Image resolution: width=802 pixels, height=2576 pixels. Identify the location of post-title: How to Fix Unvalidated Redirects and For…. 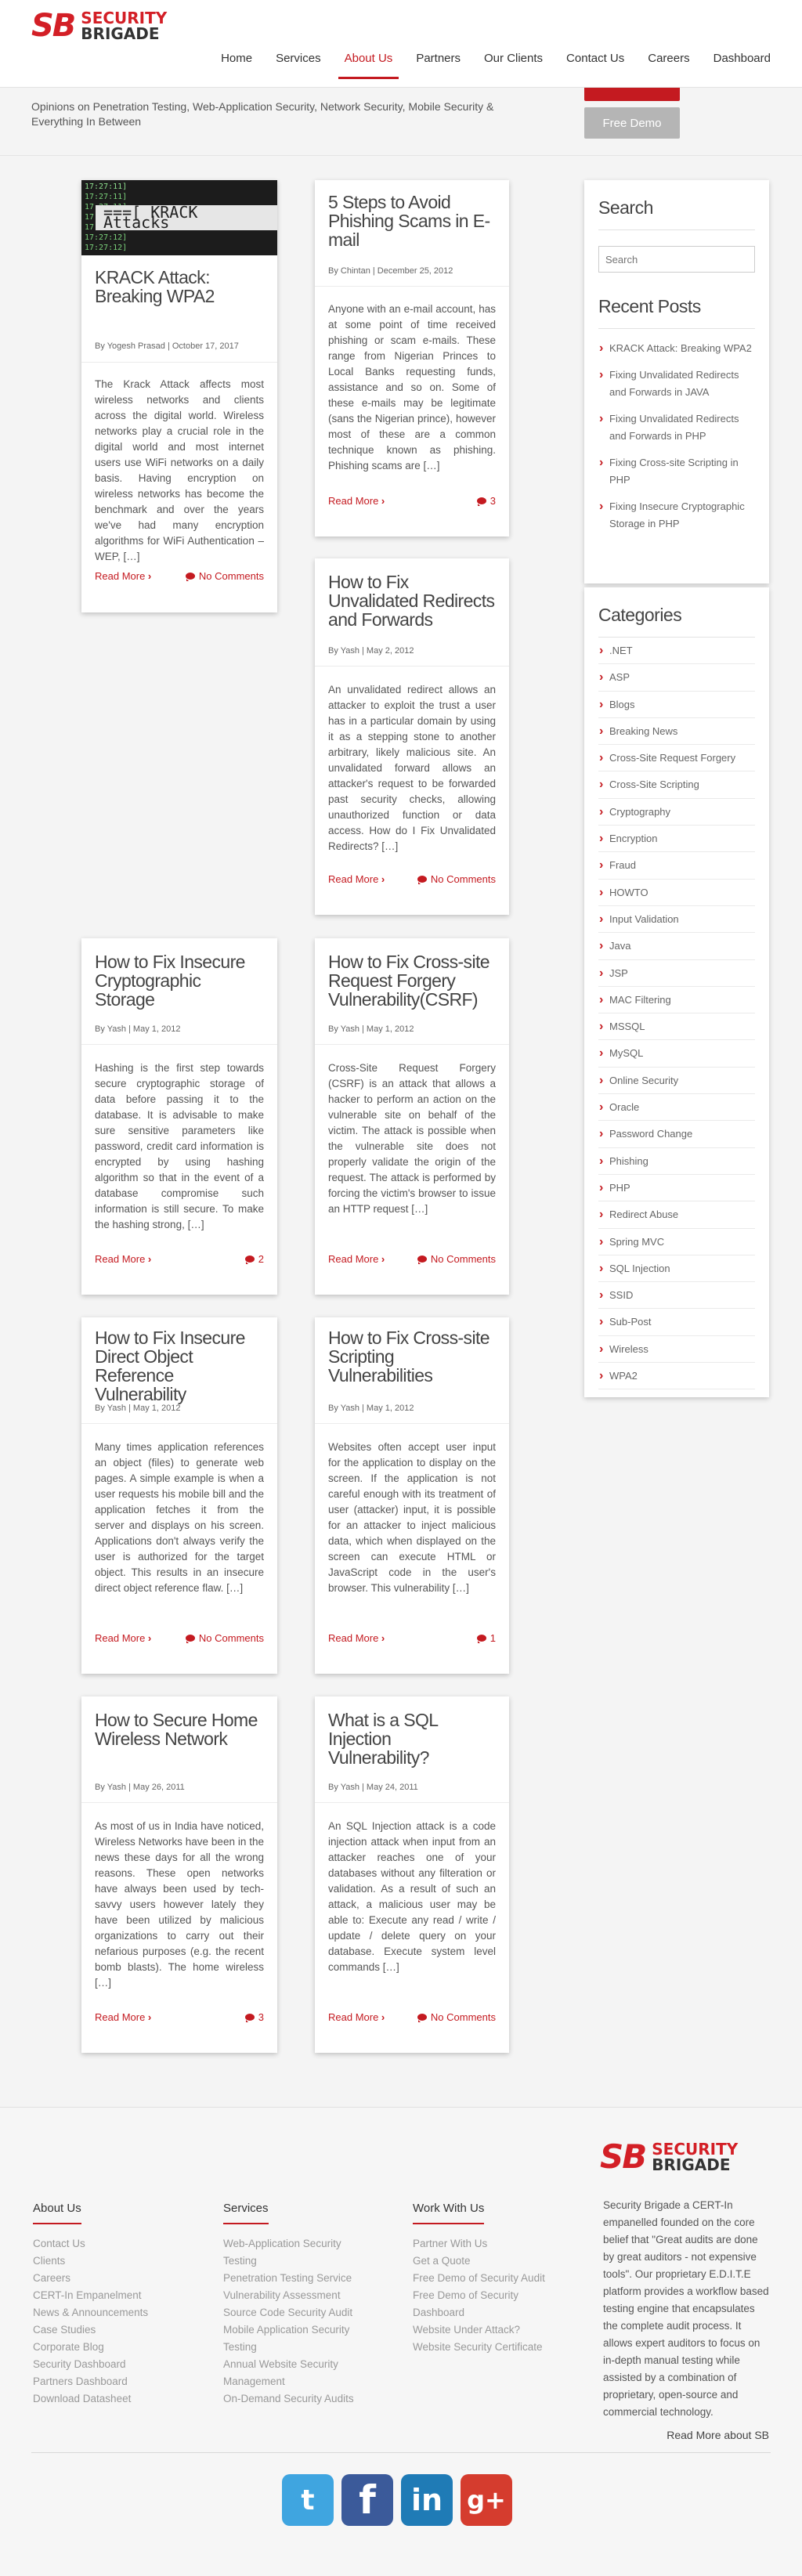
(412, 601).